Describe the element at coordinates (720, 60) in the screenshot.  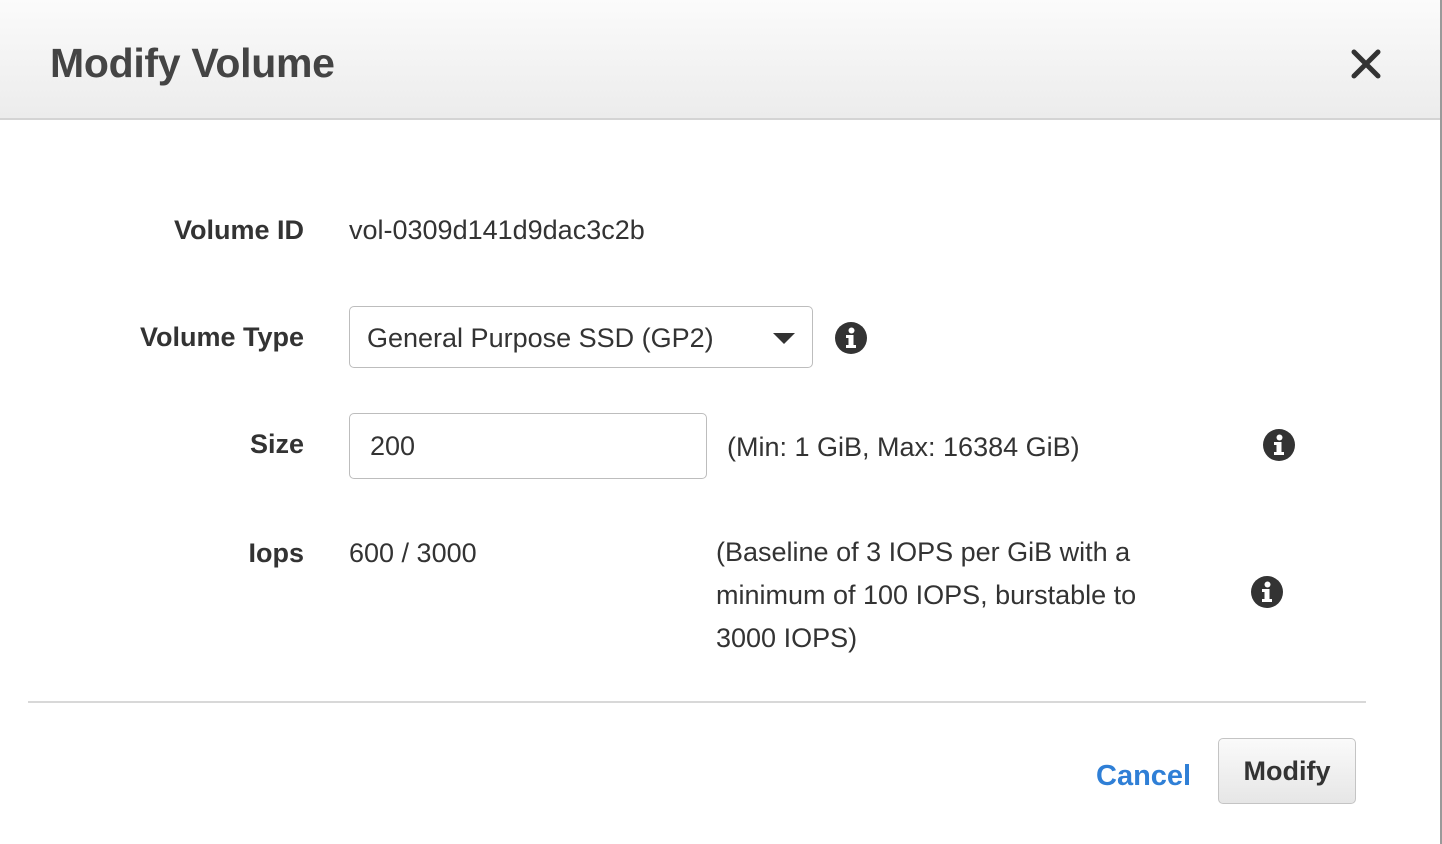
I see `dialog-header: Modify Volume` at that location.